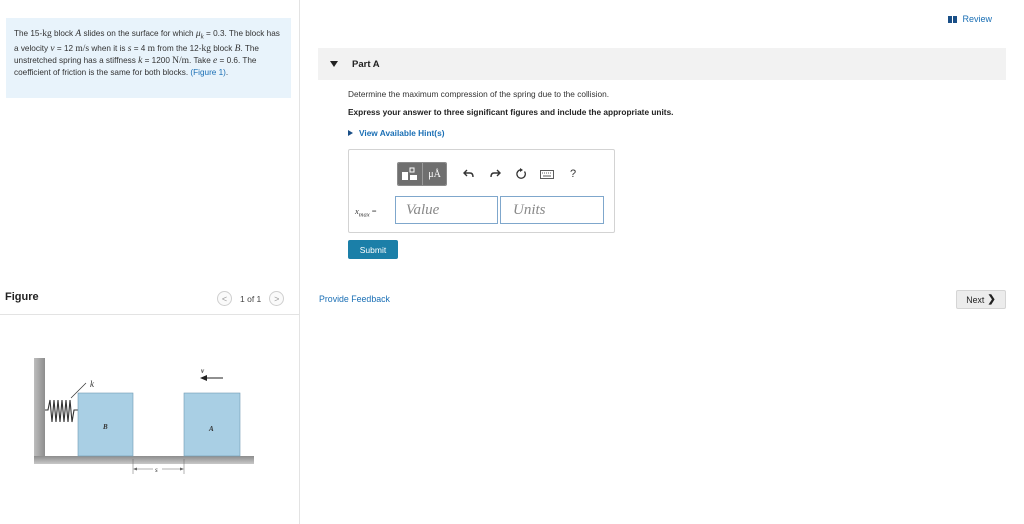 The image size is (1024, 524). I want to click on math-toolbar: μÅ ?, so click(490, 174).